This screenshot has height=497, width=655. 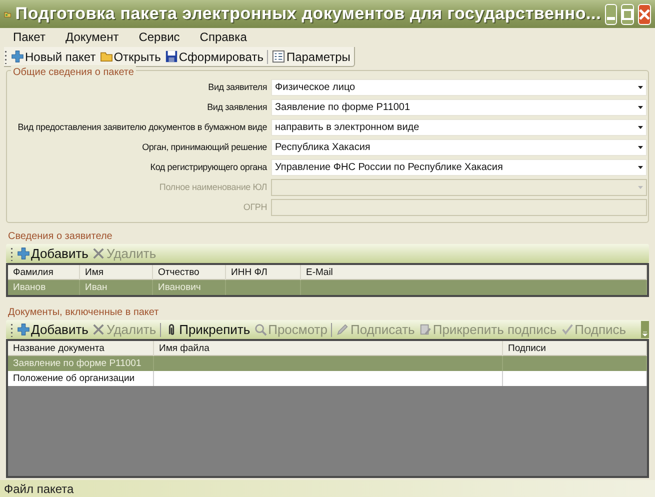 What do you see at coordinates (73, 72) in the screenshot?
I see `group-title: Общие сведения о пакете` at bounding box center [73, 72].